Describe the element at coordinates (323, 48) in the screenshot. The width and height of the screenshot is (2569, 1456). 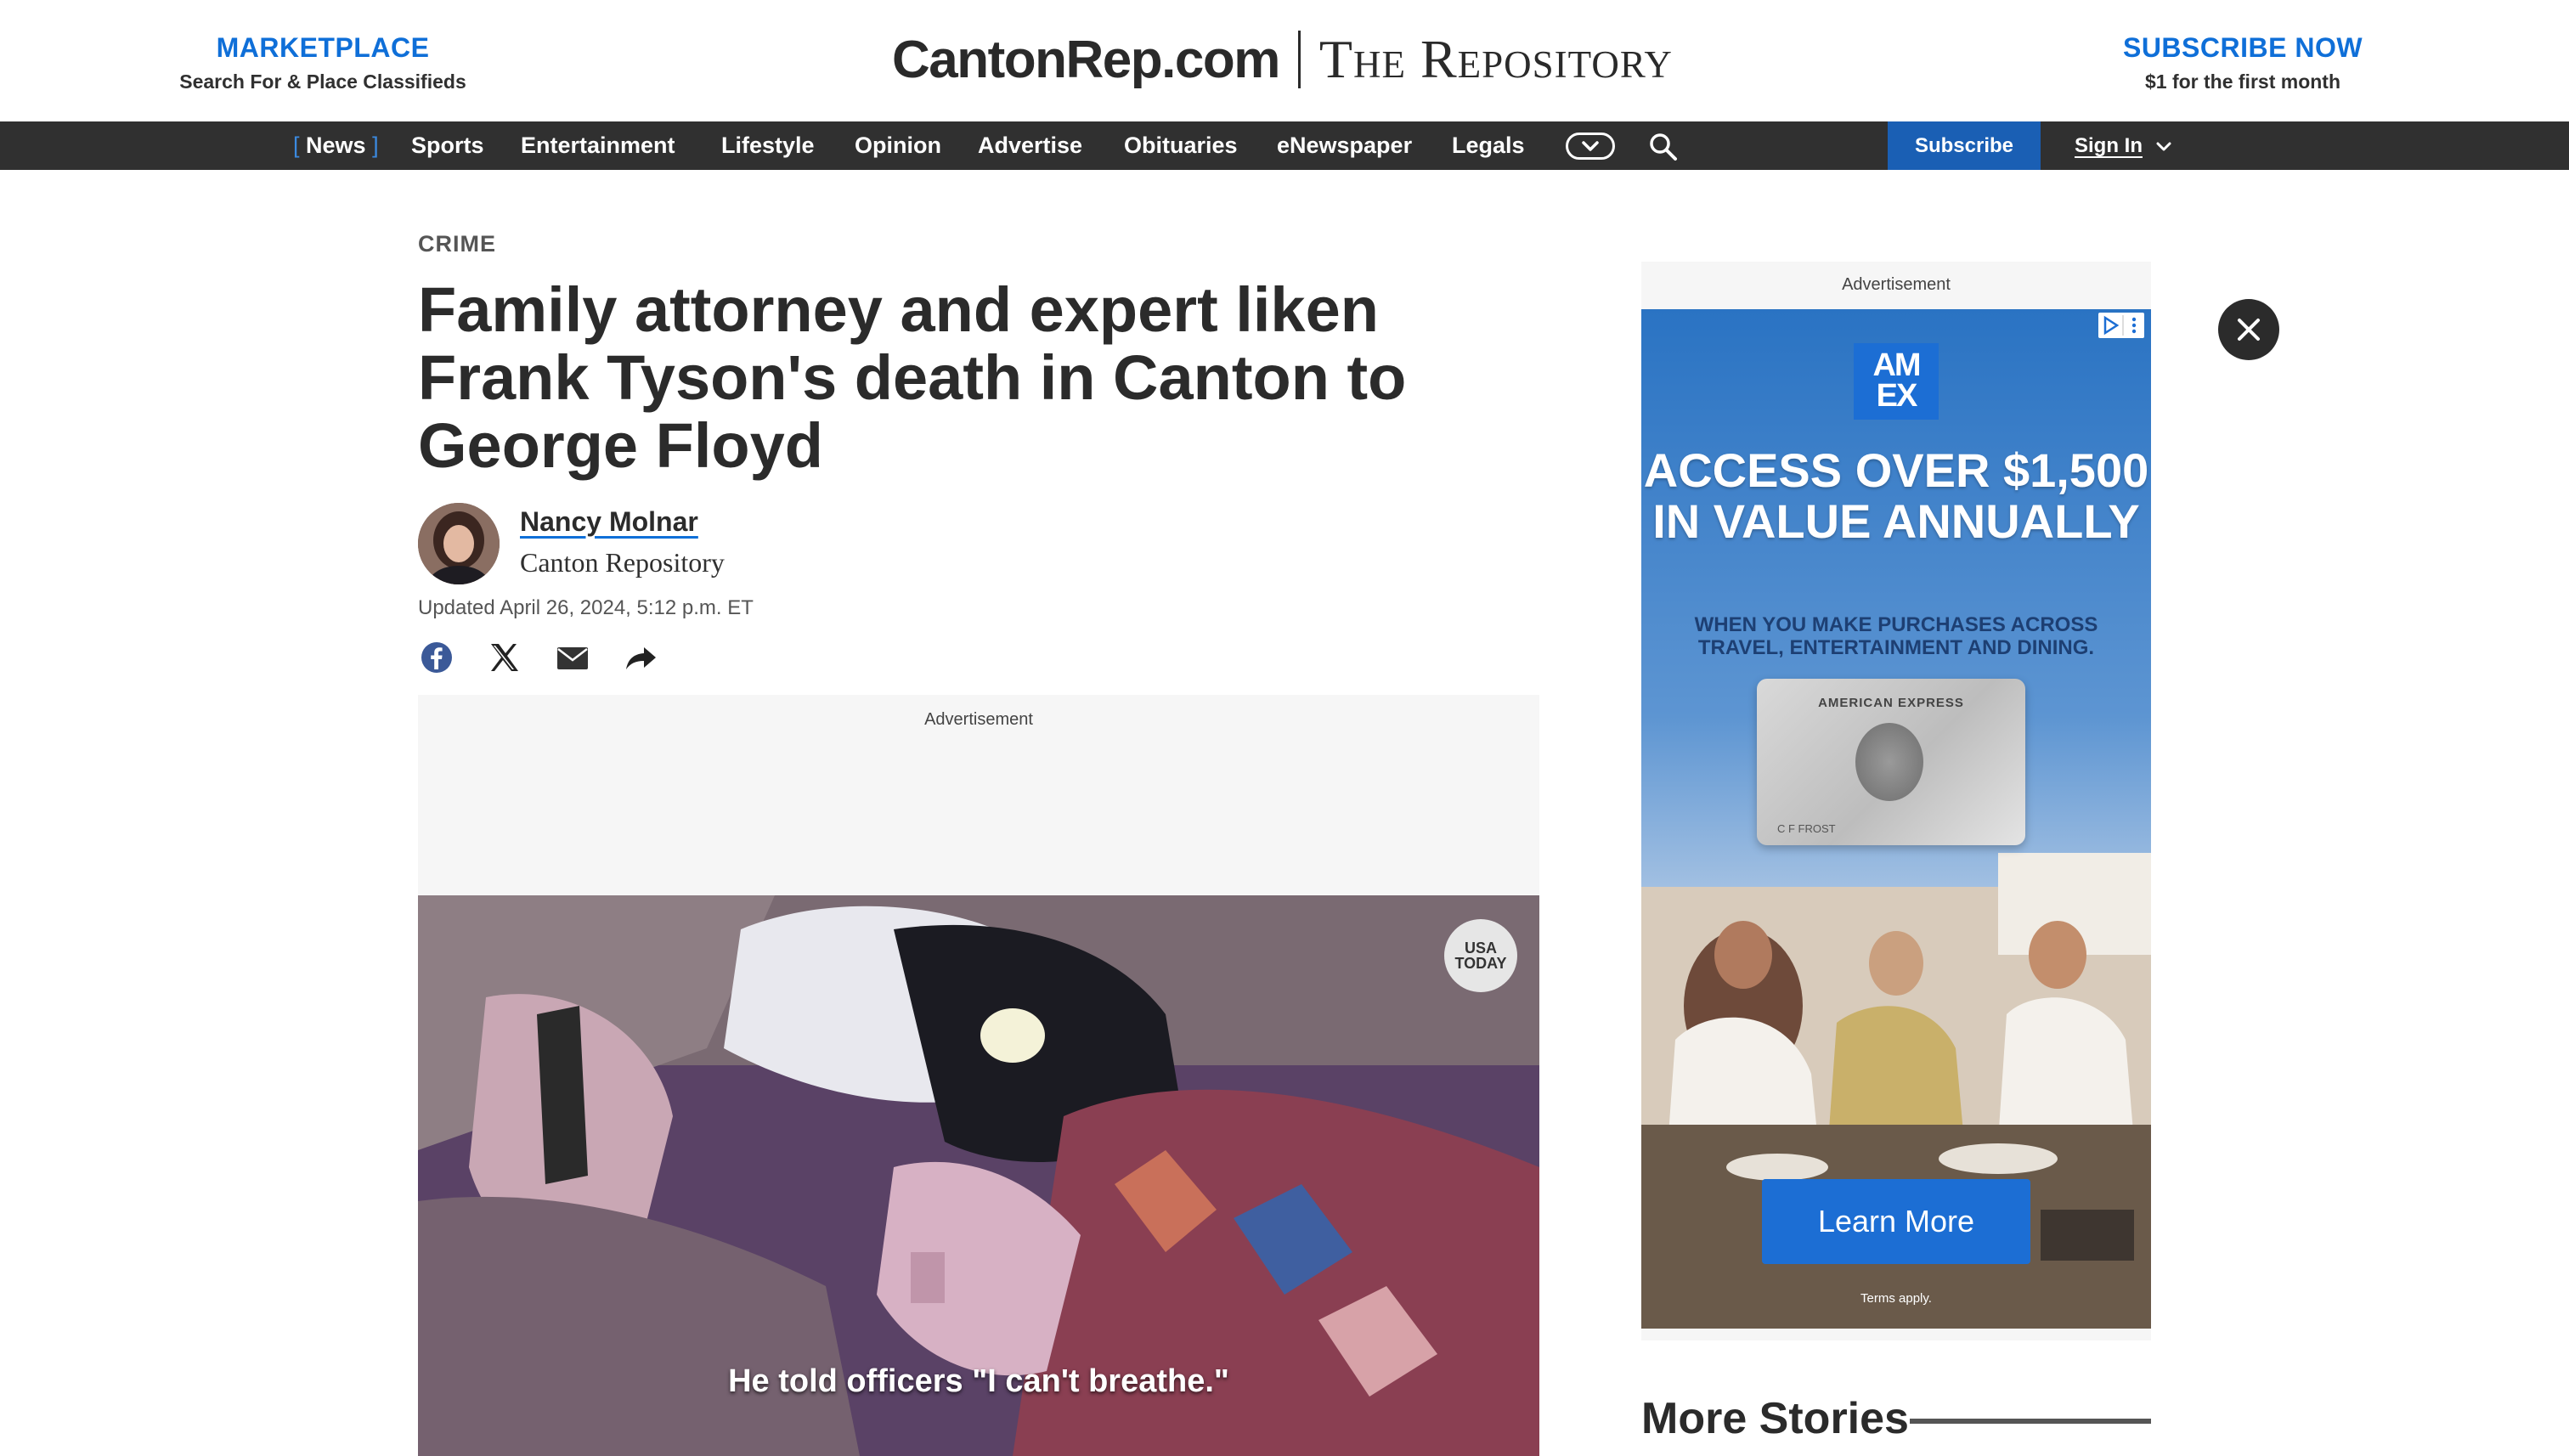
I see `marketplace-title: MARKETPLACE` at that location.